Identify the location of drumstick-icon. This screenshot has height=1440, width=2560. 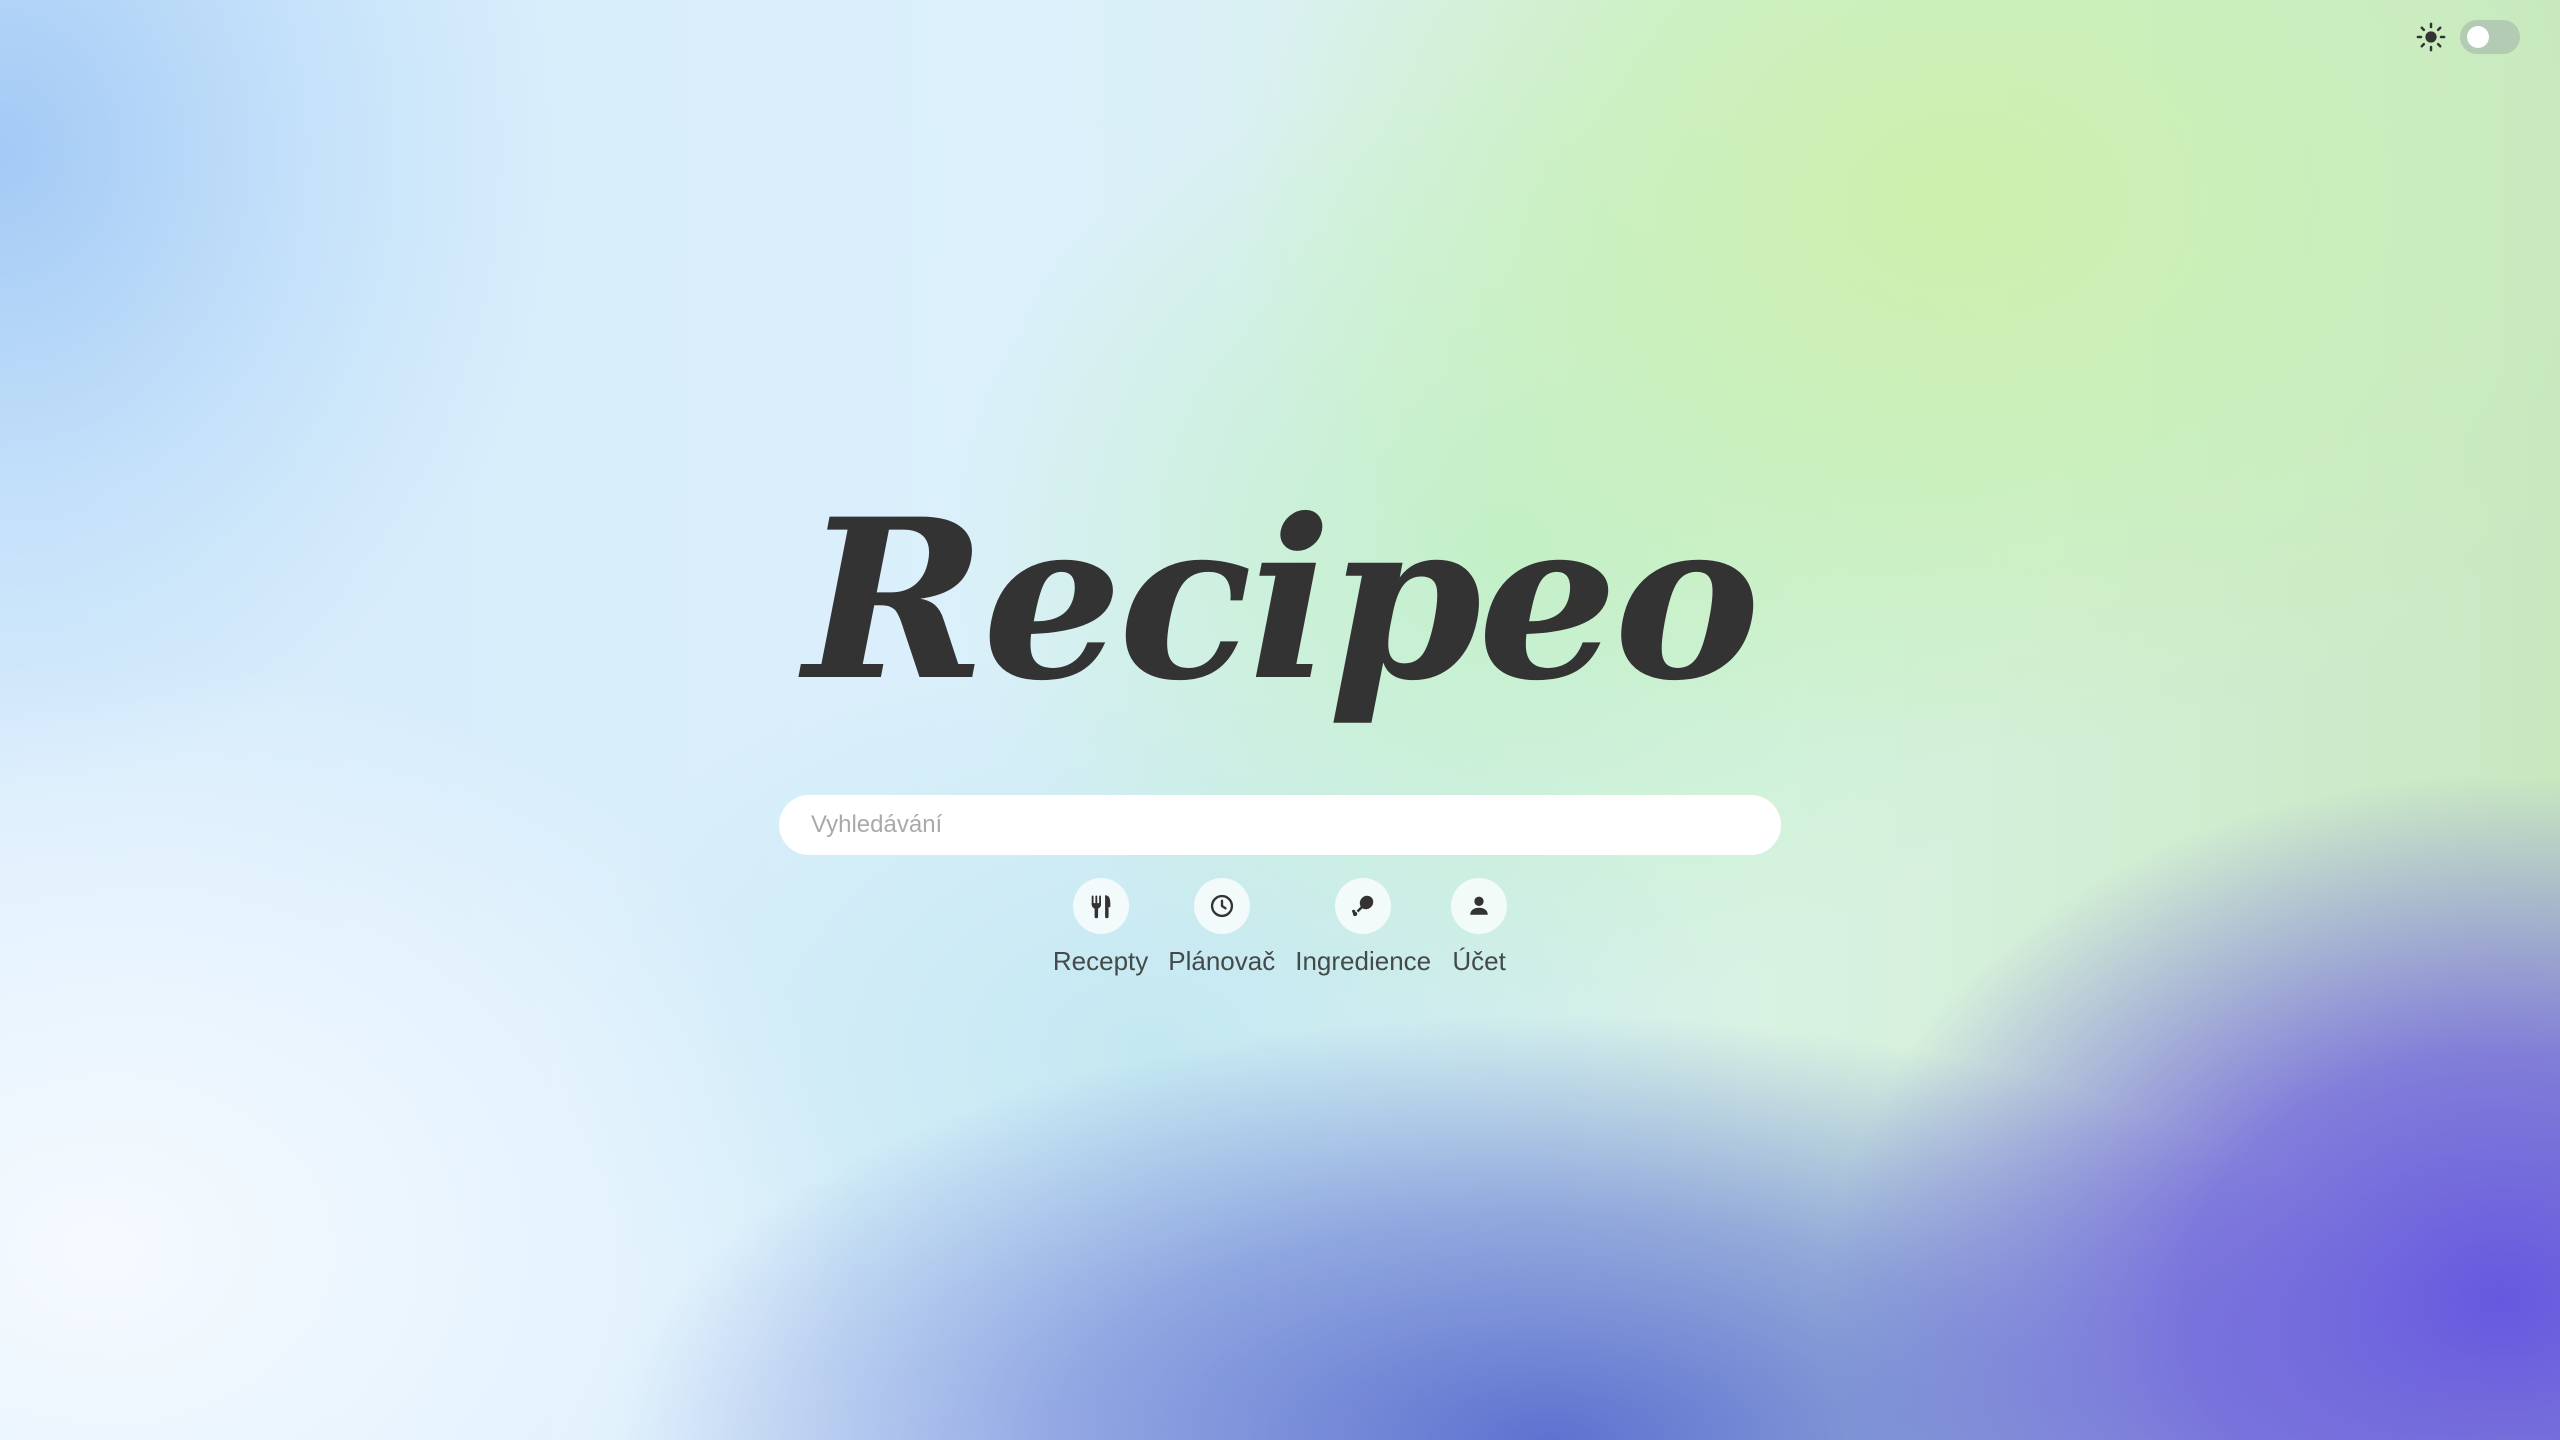
(1363, 906).